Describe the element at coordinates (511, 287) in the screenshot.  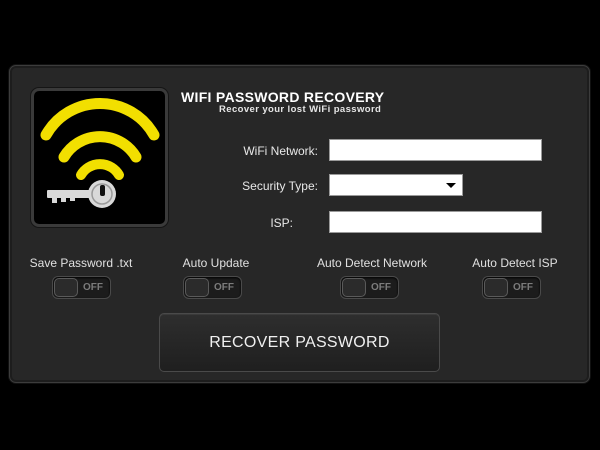
I see `toggle-auto-detect-isp: OFF` at that location.